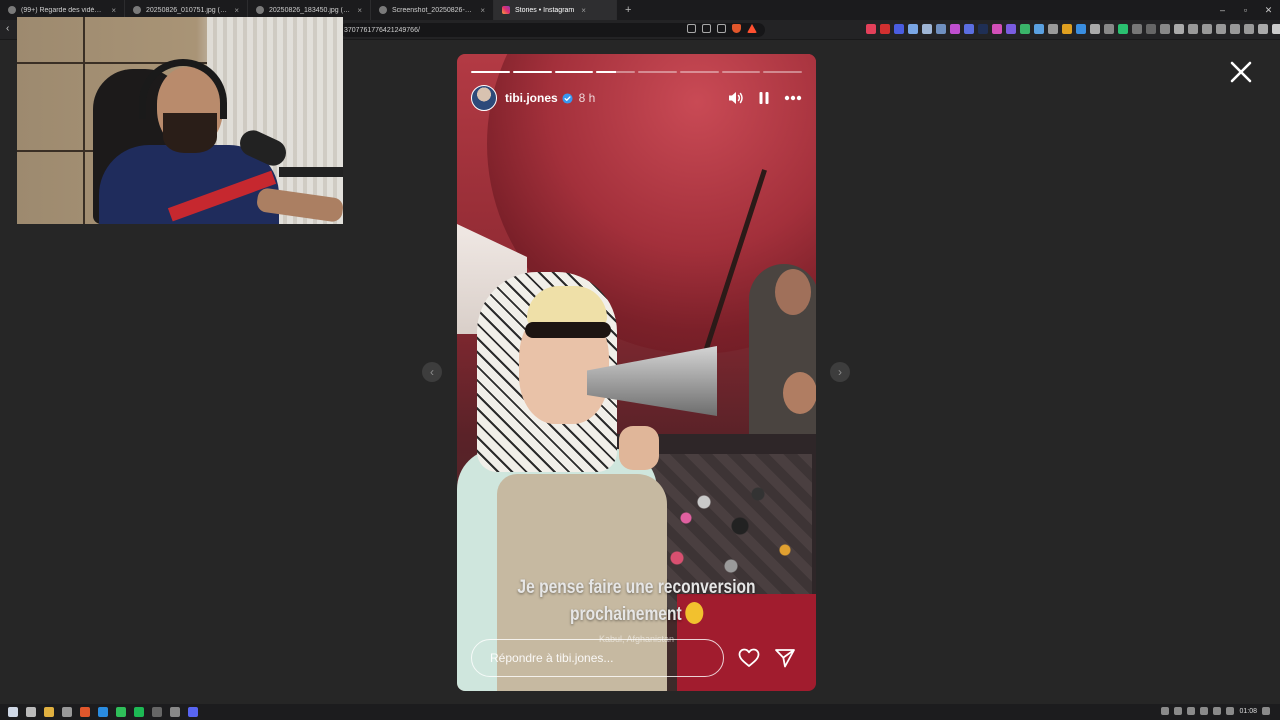  What do you see at coordinates (1276, 29) in the screenshot?
I see `menu-icon` at bounding box center [1276, 29].